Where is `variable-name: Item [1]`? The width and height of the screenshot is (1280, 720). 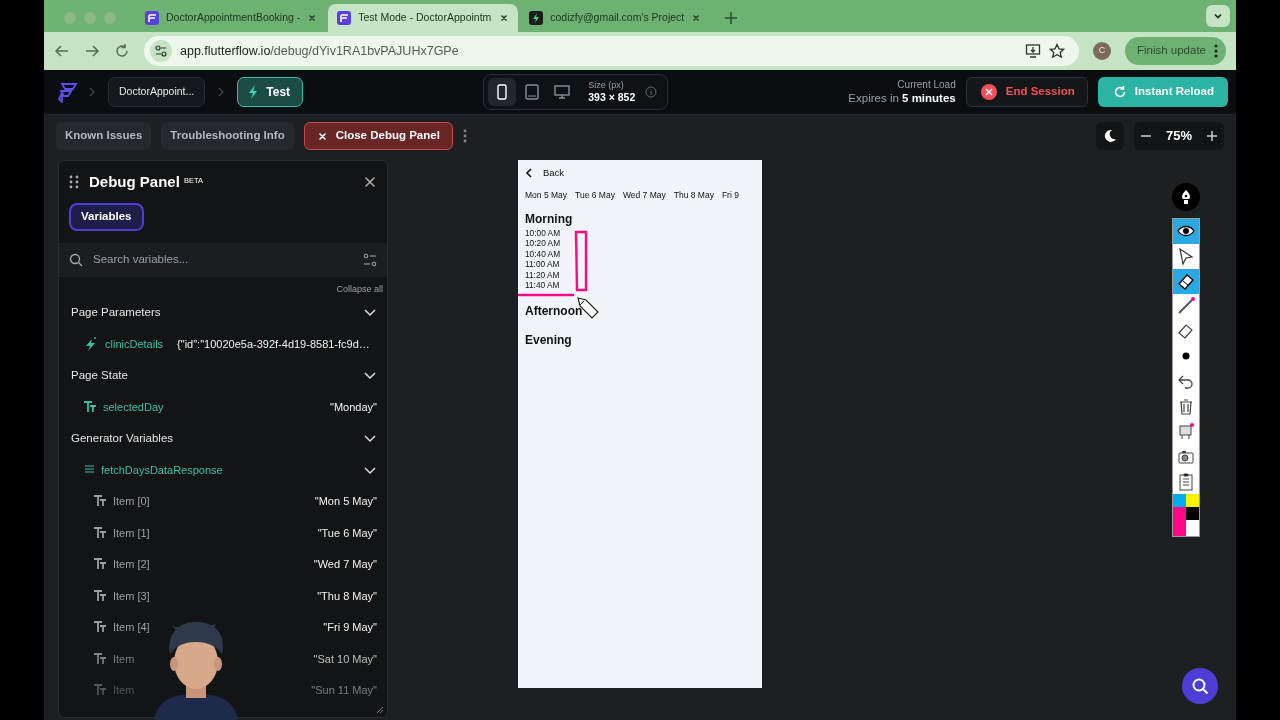
variable-name: Item [1] is located at coordinates (131, 533).